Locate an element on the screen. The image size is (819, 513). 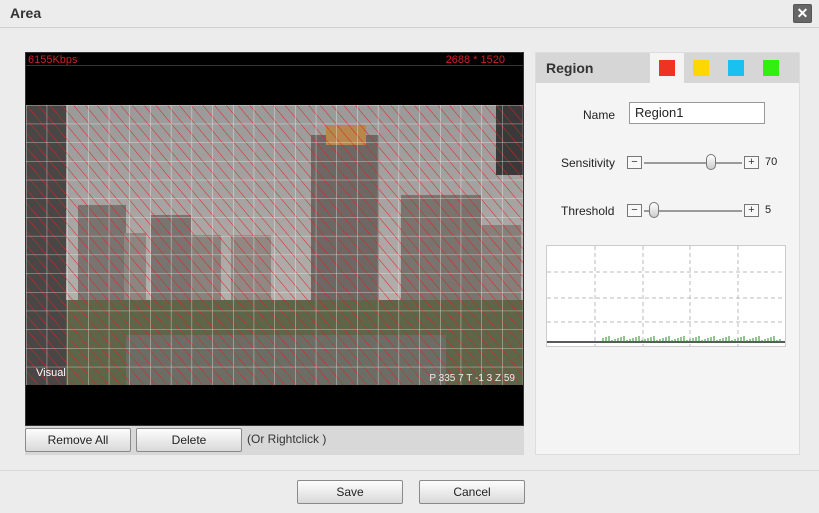
delete-button: Delete is located at coordinates (189, 440).